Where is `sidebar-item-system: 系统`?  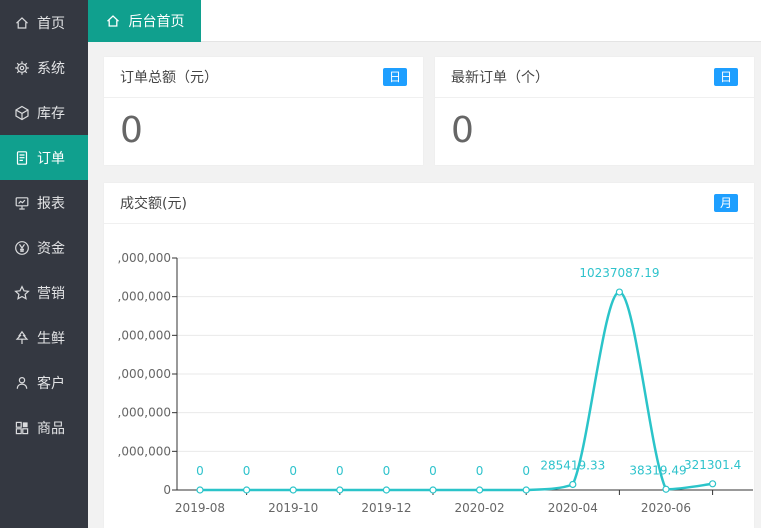
sidebar-item-system: 系统 is located at coordinates (44, 67).